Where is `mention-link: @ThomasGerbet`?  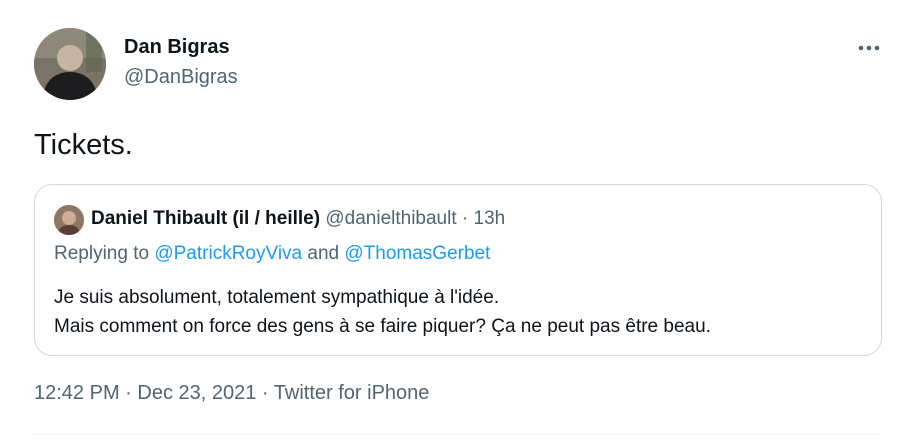
mention-link: @ThomasGerbet is located at coordinates (417, 253).